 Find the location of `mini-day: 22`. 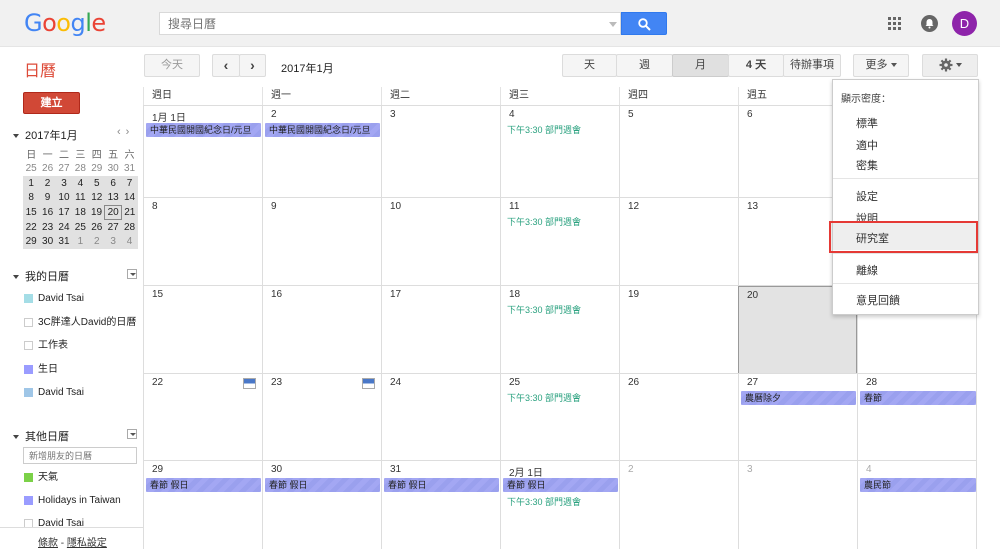

mini-day: 22 is located at coordinates (31, 227).